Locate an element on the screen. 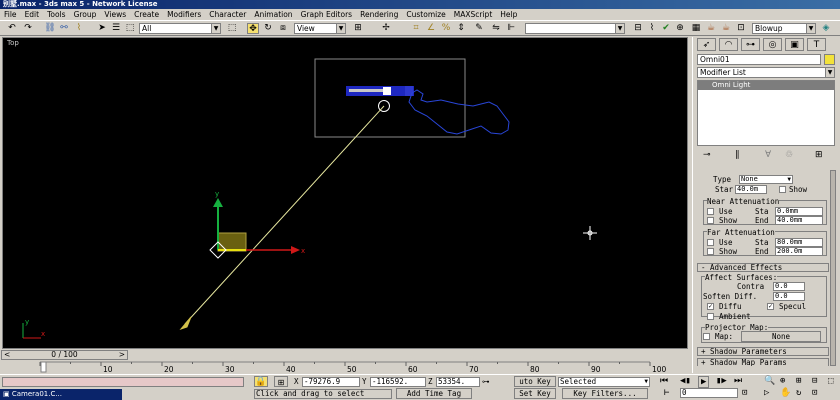  region-select-icon: ⬚ is located at coordinates (130, 28).